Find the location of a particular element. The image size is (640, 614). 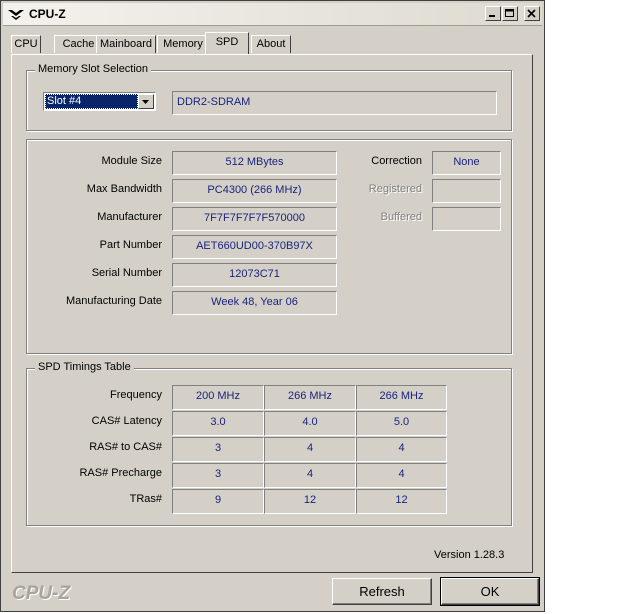

serial-number-label: Serial Number is located at coordinates (126, 273).